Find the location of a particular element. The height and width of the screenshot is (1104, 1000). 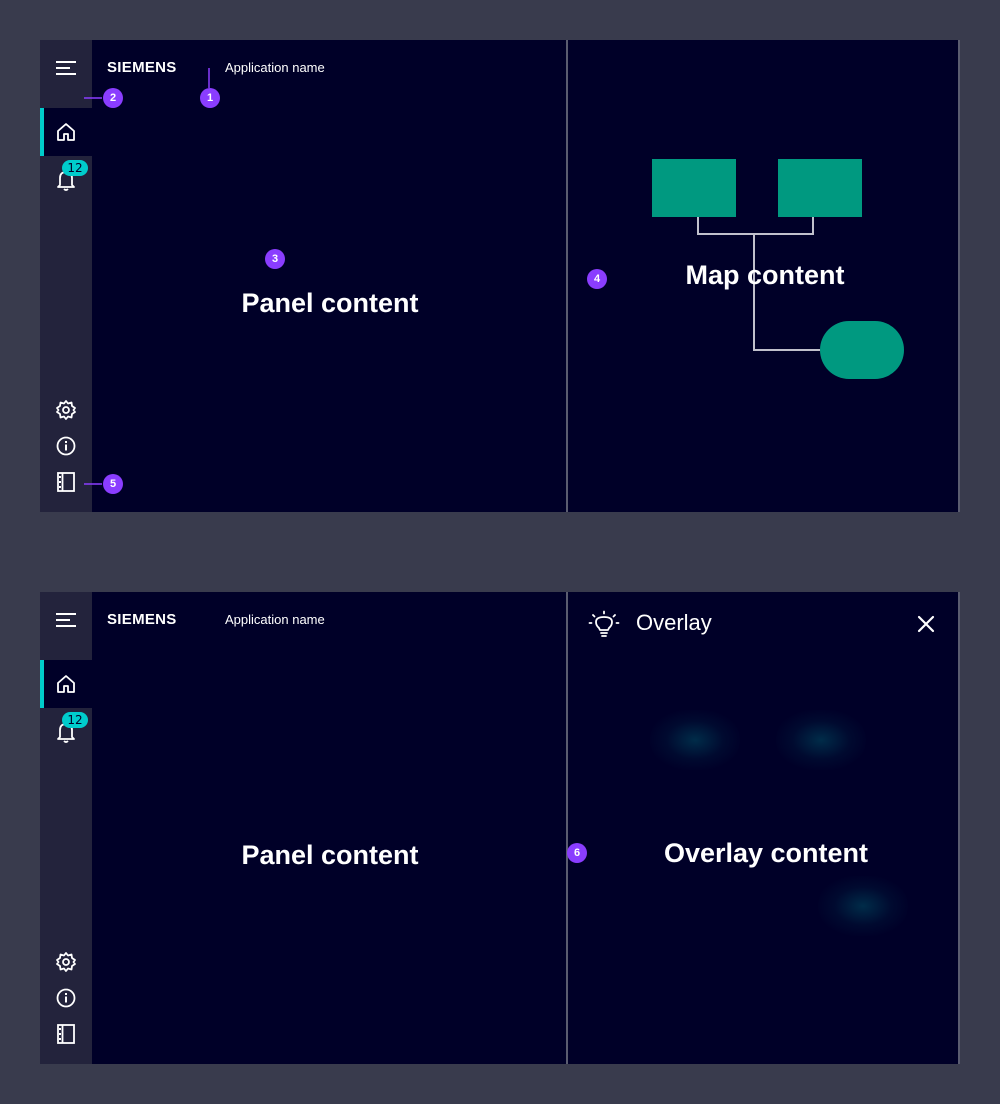

home-icon is located at coordinates (66, 684).